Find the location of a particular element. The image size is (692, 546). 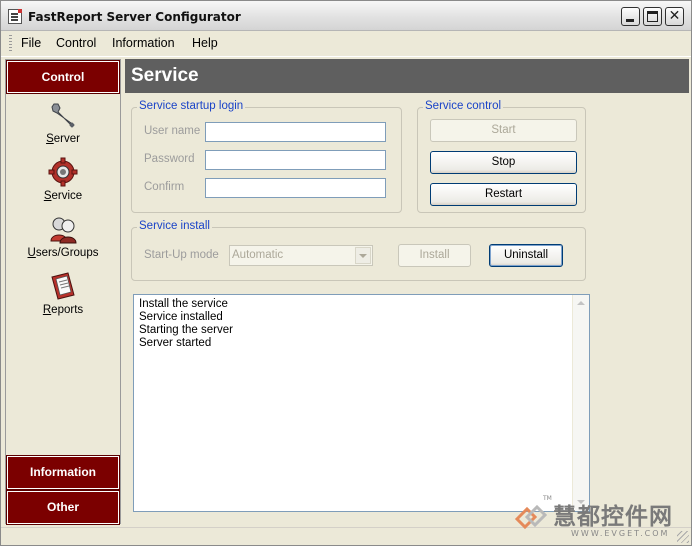

startup-mode-label: Start-Up mode is located at coordinates (181, 255).